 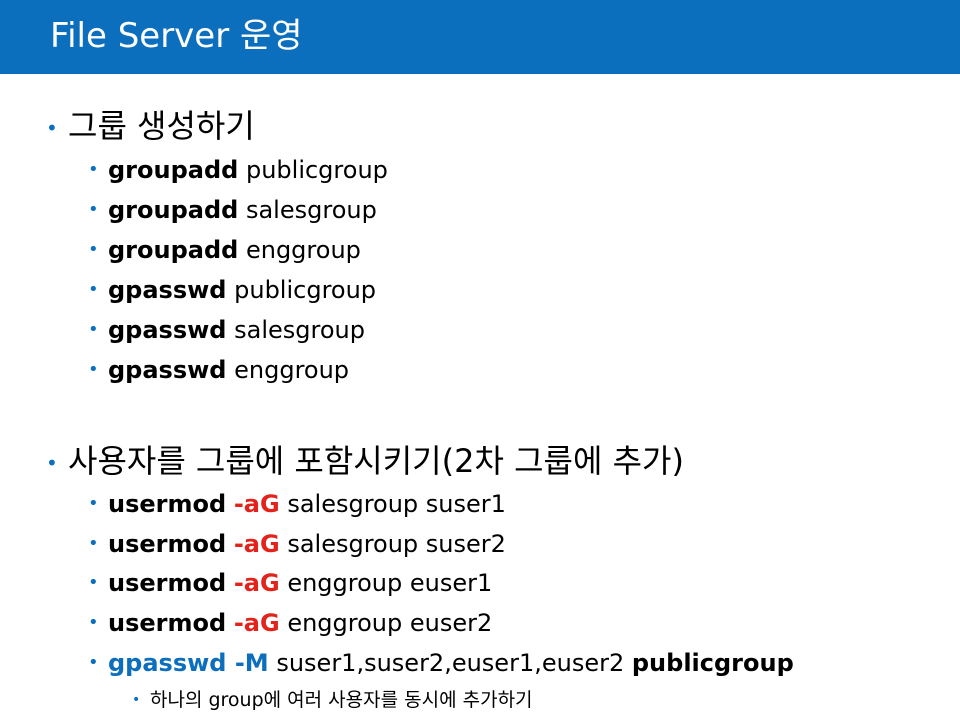 I want to click on list-item: • gpasswd enggroup, so click(x=218, y=370).